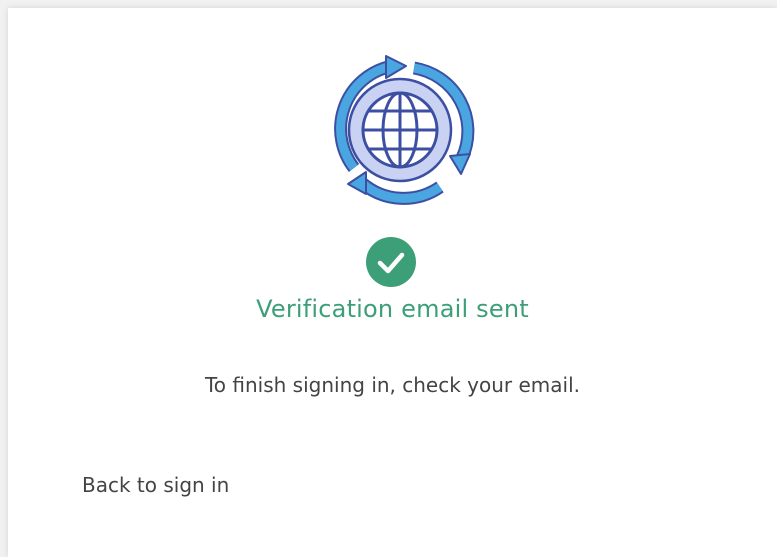 The image size is (777, 557). I want to click on check-circle-icon, so click(391, 262).